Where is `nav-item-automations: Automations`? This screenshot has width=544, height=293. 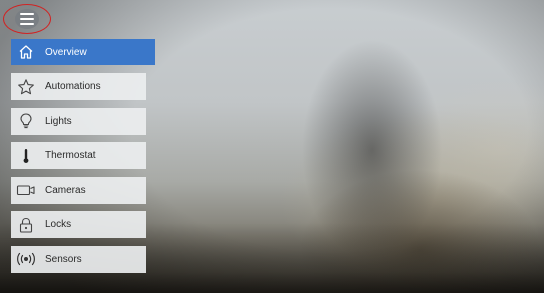
nav-item-automations: Automations is located at coordinates (78, 86).